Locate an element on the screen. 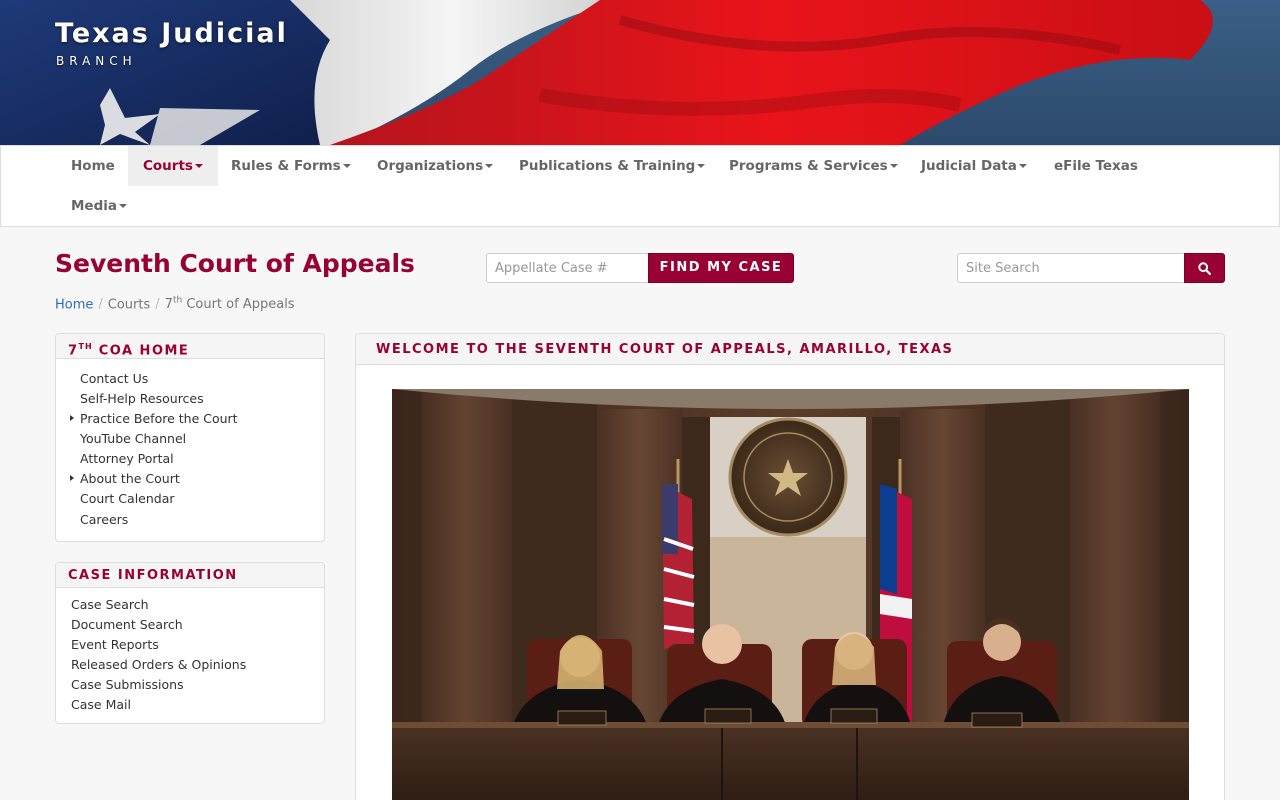 Image resolution: width=1280 pixels, height=800 pixels. breadcrumb-current-rest: Court of Appeals is located at coordinates (238, 305).